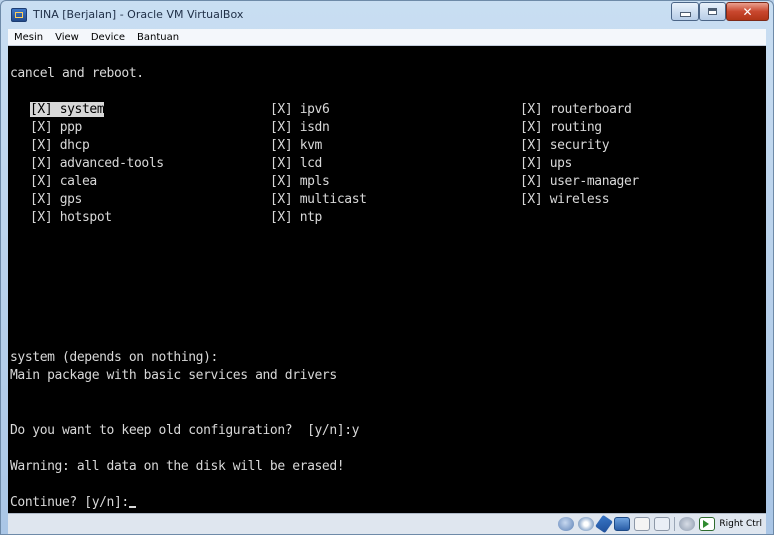 The height and width of the screenshot is (535, 774). Describe the element at coordinates (586, 524) in the screenshot. I see `optical-drive-icon` at that location.